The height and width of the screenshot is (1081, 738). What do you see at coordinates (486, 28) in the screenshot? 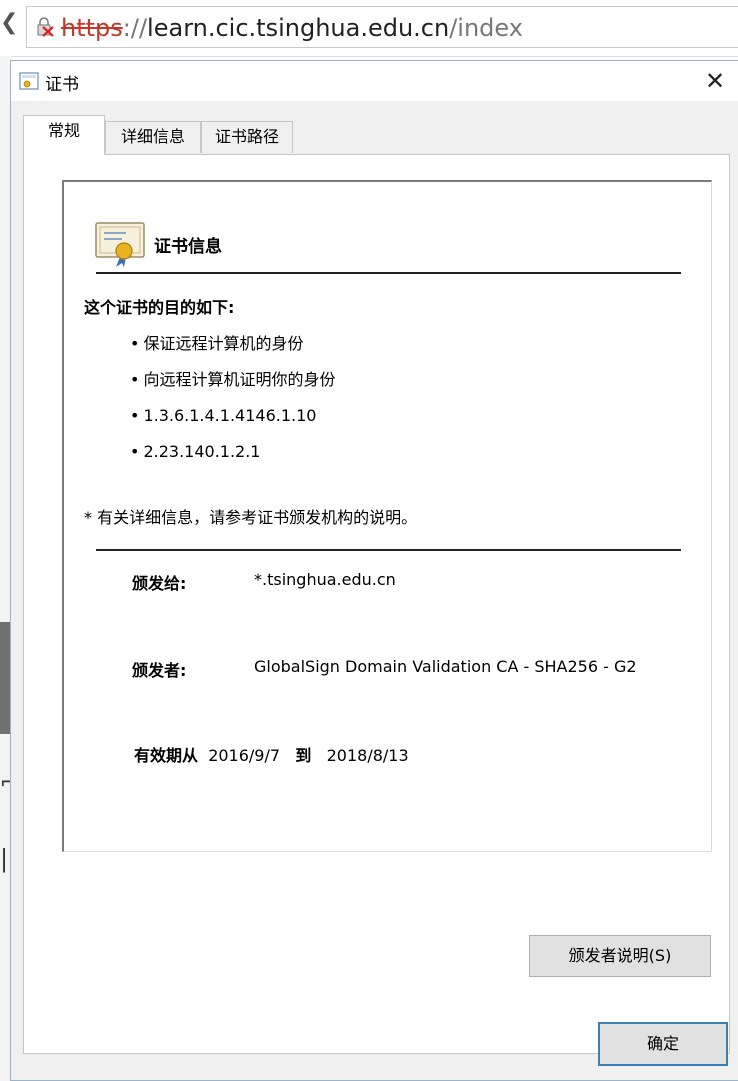
I see `url-path: /index` at bounding box center [486, 28].